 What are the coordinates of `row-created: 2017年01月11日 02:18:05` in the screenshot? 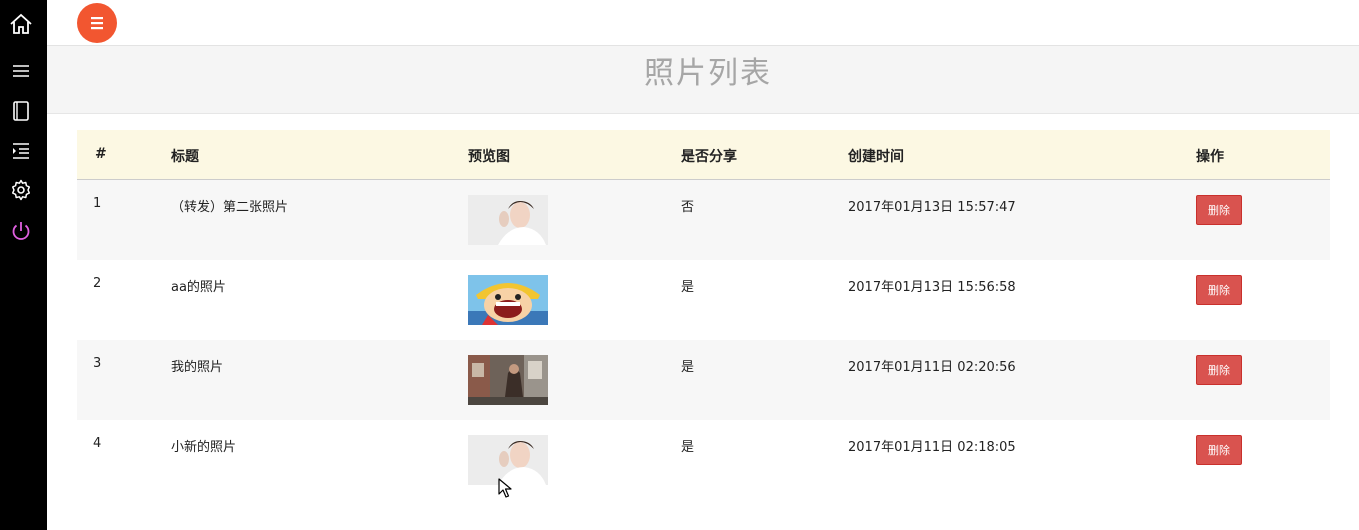 It's located at (932, 447).